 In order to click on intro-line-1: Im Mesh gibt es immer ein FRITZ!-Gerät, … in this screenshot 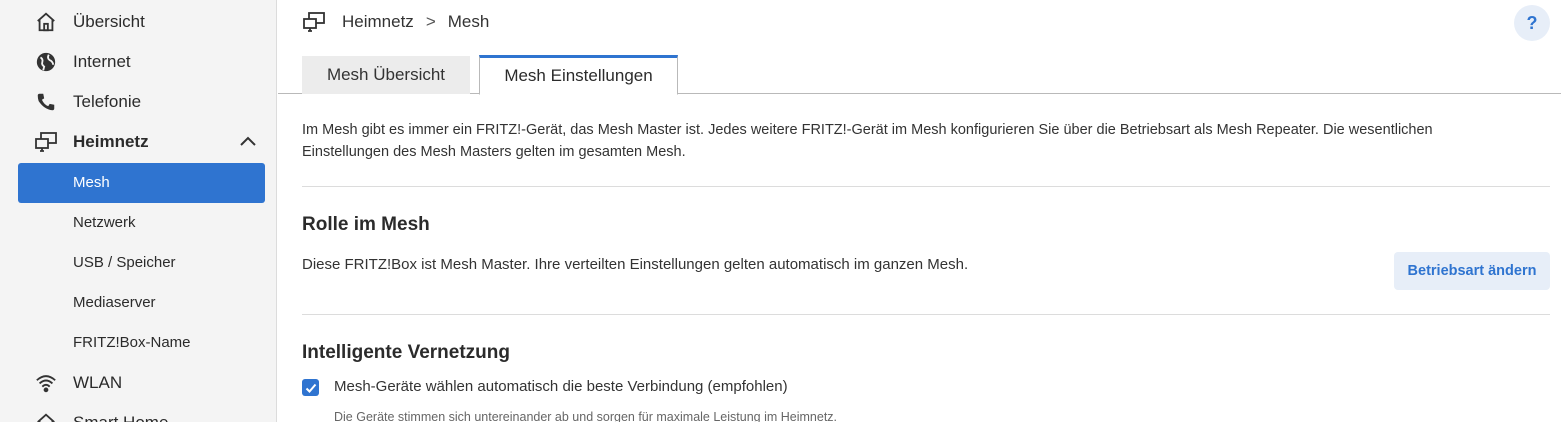, I will do `click(867, 130)`.